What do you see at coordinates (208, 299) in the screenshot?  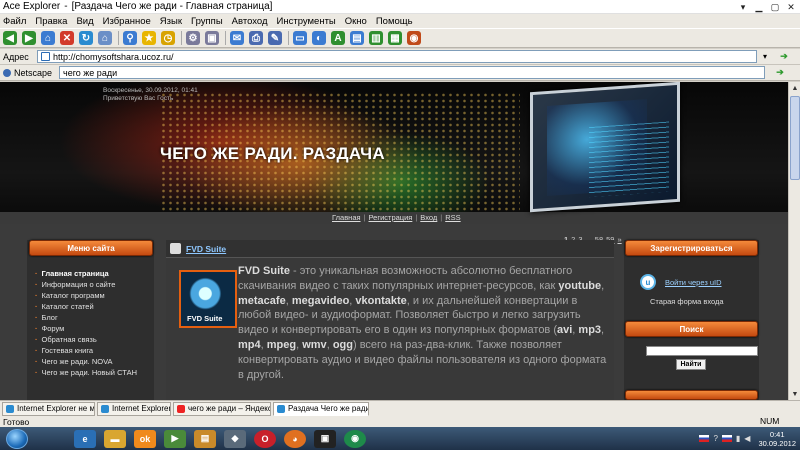 I see `post-thumbnail: FVD Suite` at bounding box center [208, 299].